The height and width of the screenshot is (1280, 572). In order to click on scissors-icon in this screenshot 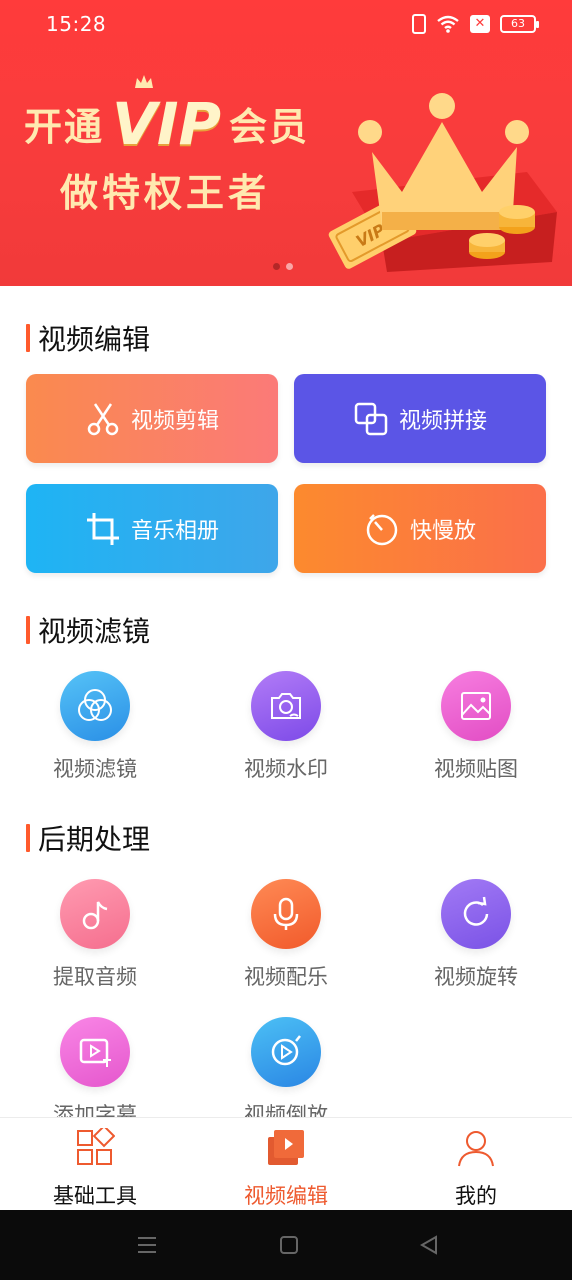, I will do `click(103, 418)`.